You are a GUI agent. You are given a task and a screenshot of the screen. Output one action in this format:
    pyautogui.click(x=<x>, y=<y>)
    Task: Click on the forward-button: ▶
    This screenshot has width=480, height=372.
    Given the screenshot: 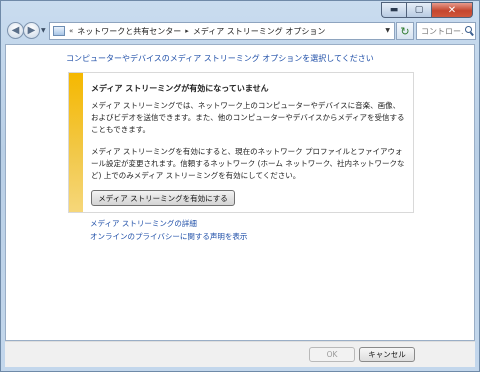 What is the action you would take?
    pyautogui.click(x=31, y=30)
    